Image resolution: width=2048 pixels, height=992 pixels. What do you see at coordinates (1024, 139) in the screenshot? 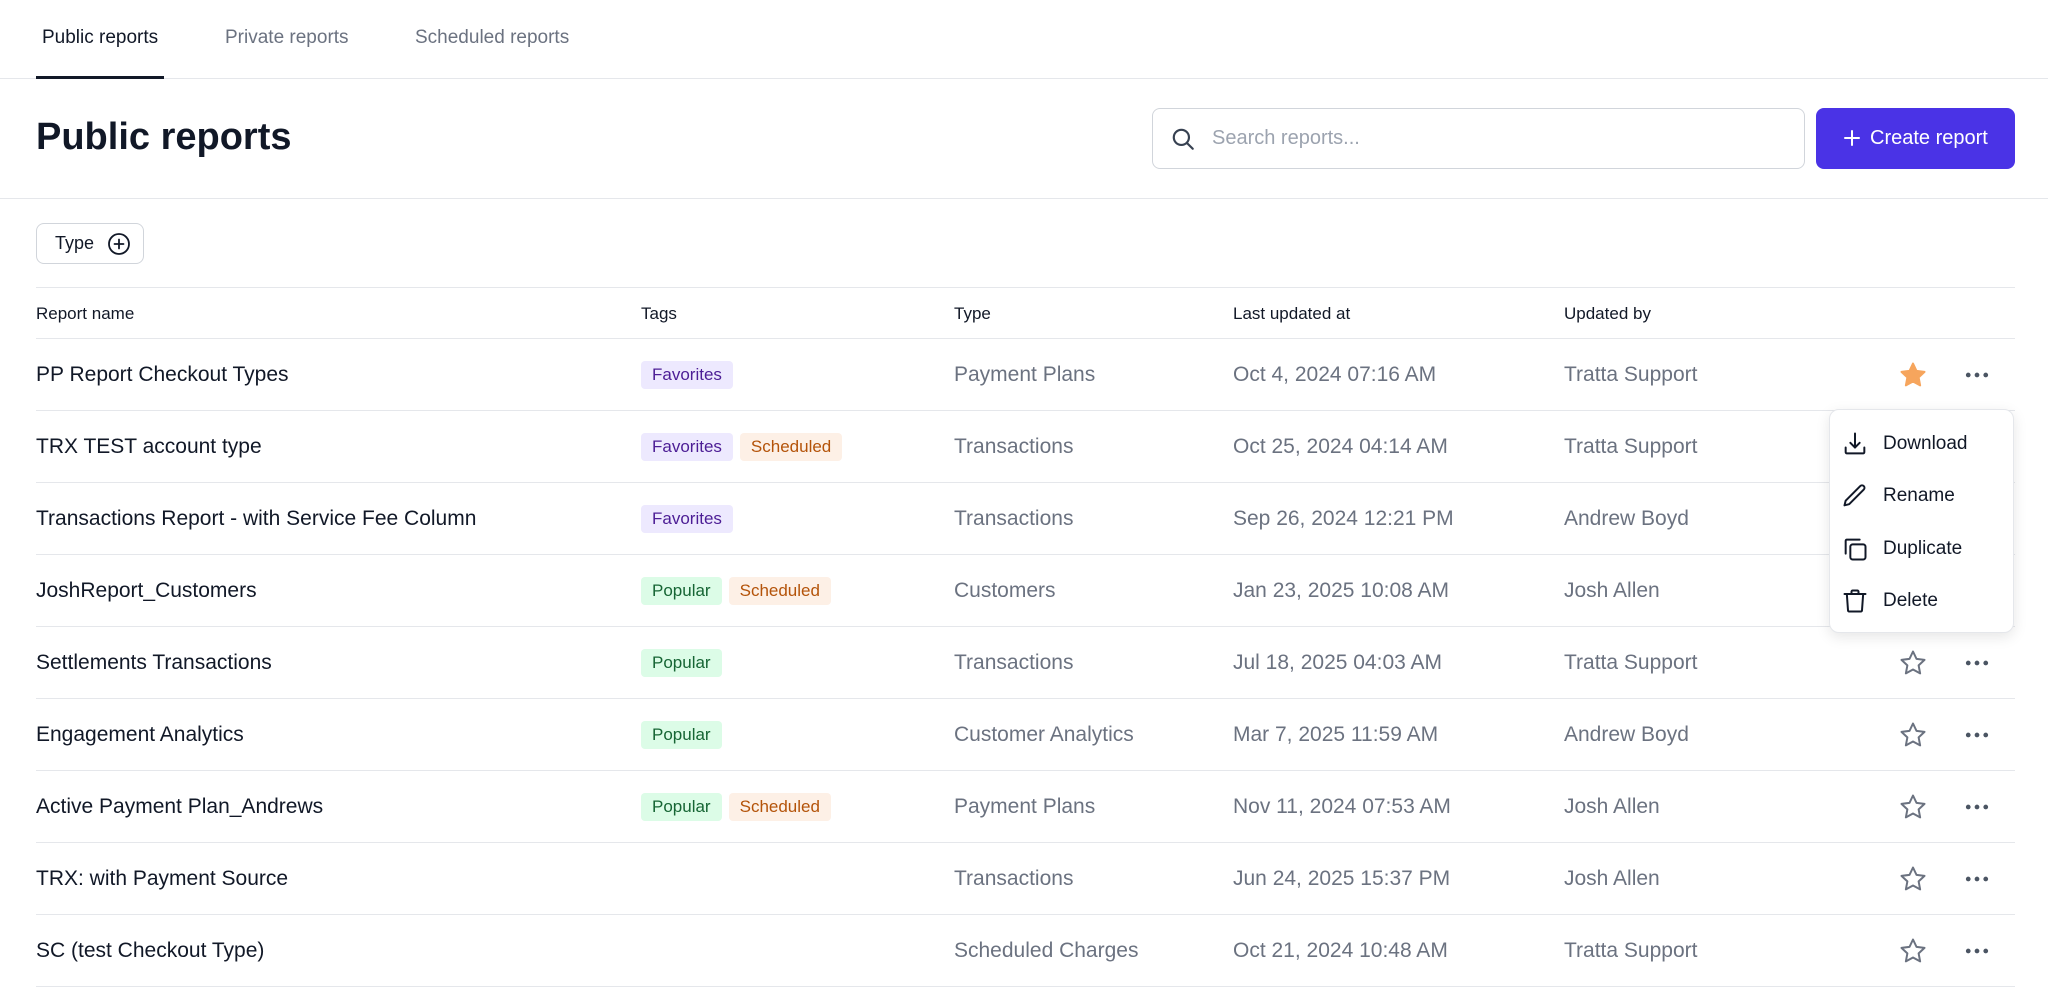
I see `page-header: Public reports Create report` at bounding box center [1024, 139].